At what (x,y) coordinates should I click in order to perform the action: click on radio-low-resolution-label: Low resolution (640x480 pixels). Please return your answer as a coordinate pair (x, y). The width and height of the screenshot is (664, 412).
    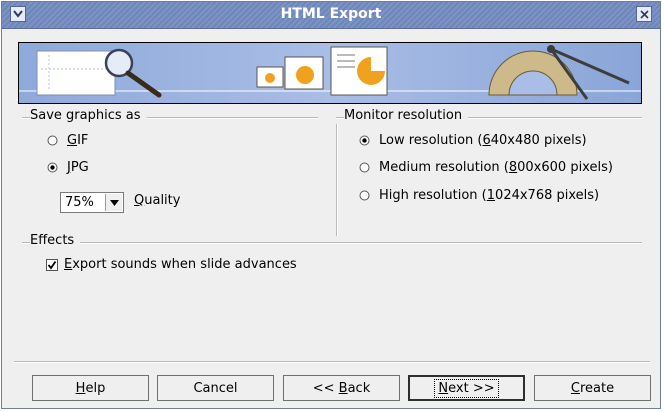
    Looking at the image, I should click on (483, 140).